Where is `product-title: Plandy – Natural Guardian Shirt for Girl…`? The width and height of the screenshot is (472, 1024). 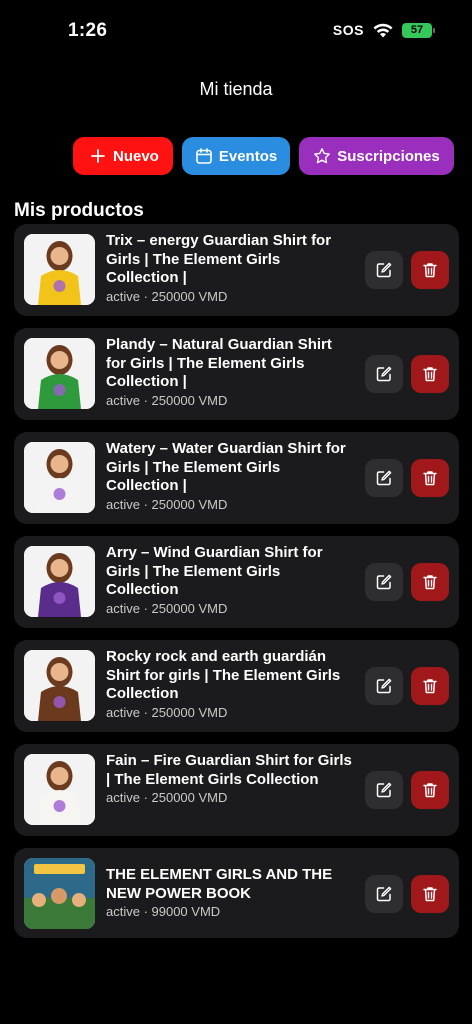
product-title: Plandy – Natural Guardian Shirt for Girl… is located at coordinates (219, 363).